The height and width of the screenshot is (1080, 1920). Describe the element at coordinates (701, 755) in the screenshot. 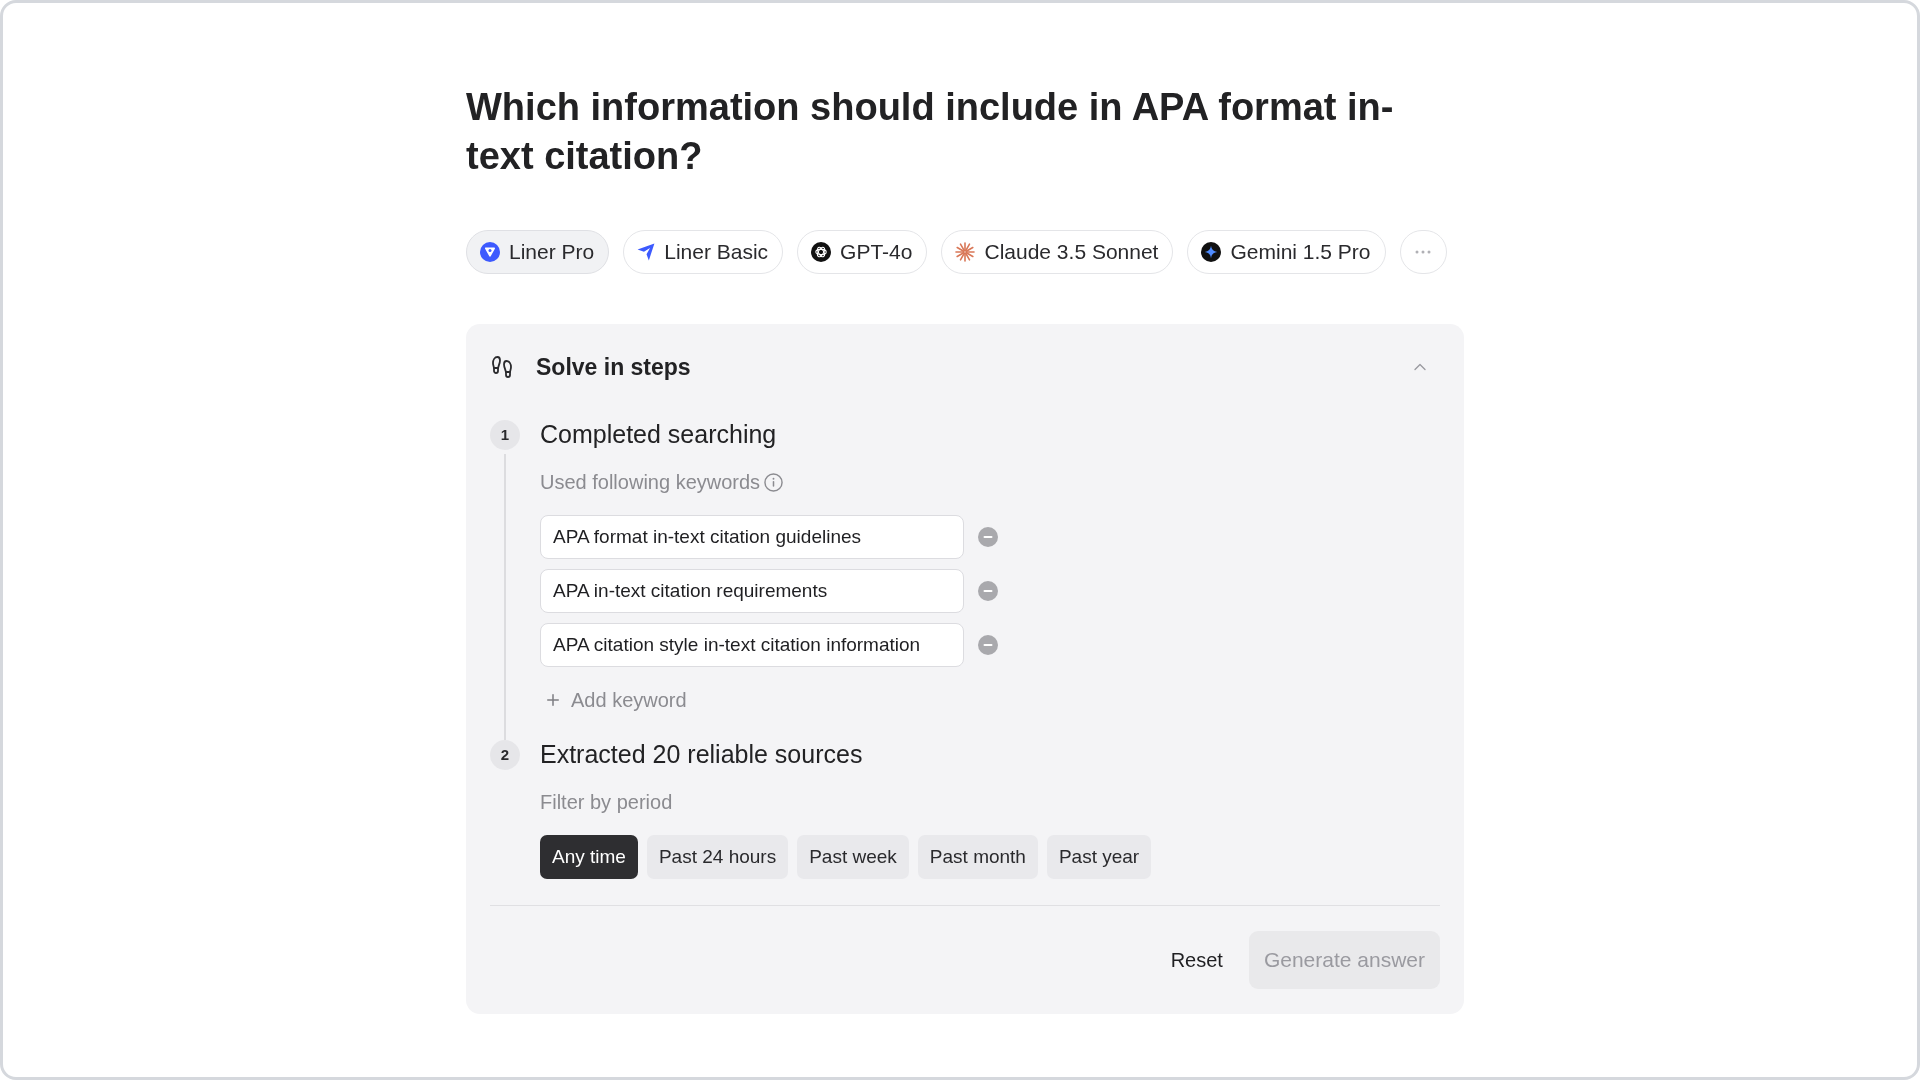

I see `step-title: Extracted 20 reliable sources` at that location.